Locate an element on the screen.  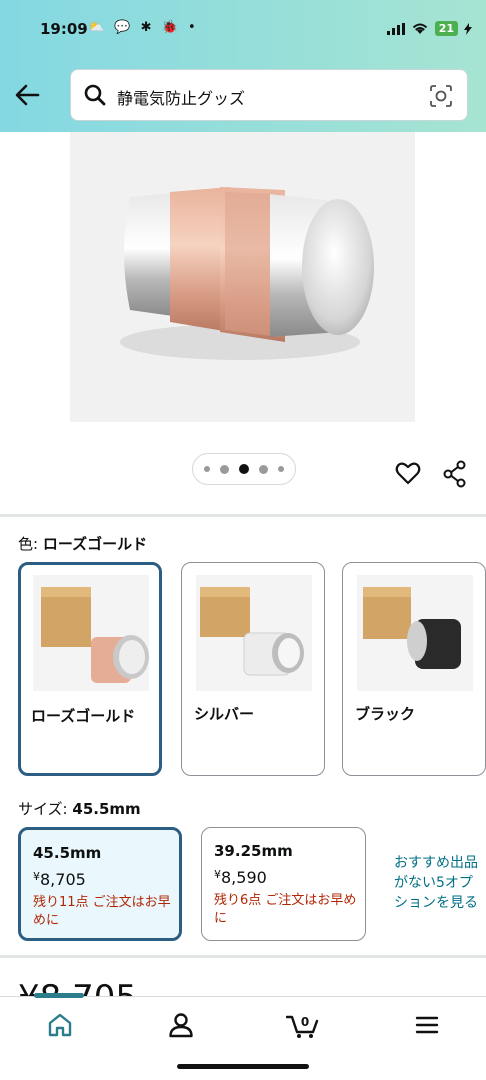
signal-icon is located at coordinates (395, 28).